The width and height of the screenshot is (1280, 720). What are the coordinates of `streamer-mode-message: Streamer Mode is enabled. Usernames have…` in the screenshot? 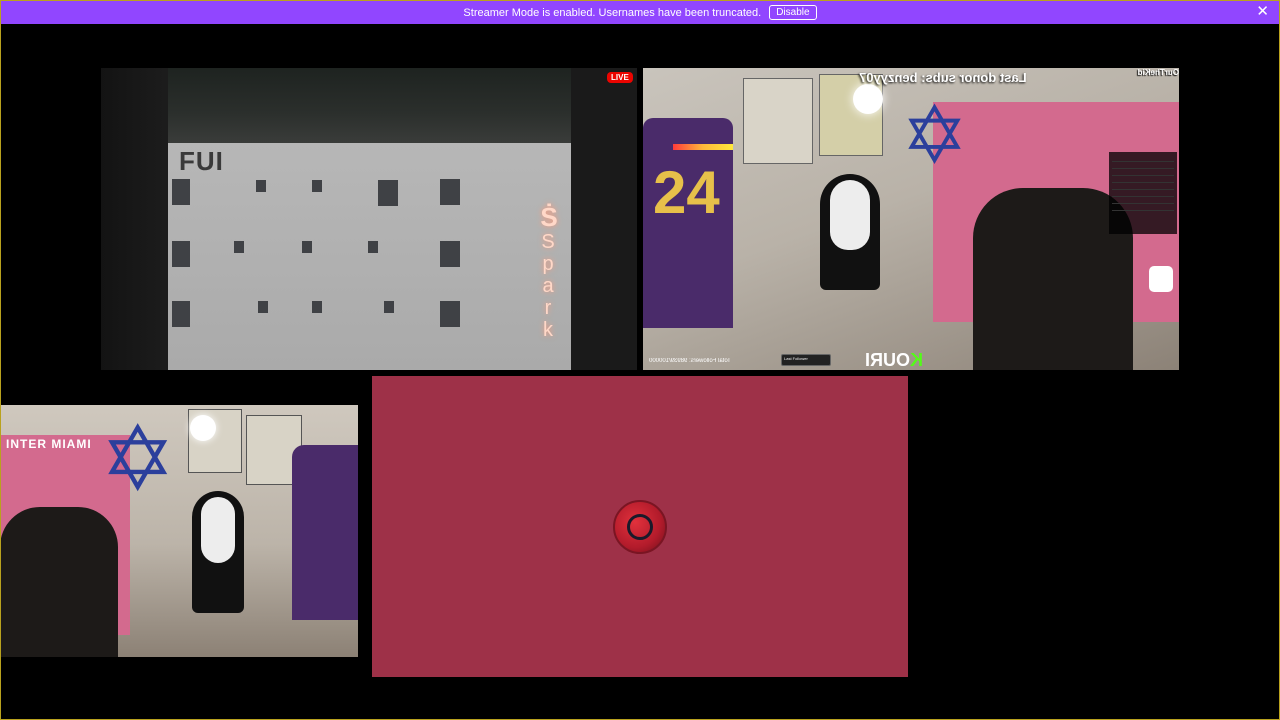 It's located at (612, 12).